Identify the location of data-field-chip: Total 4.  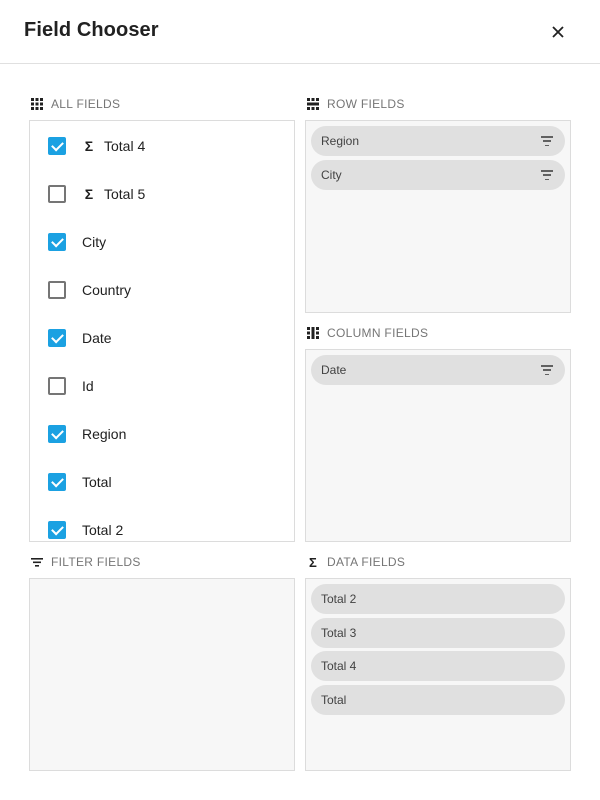
(438, 666).